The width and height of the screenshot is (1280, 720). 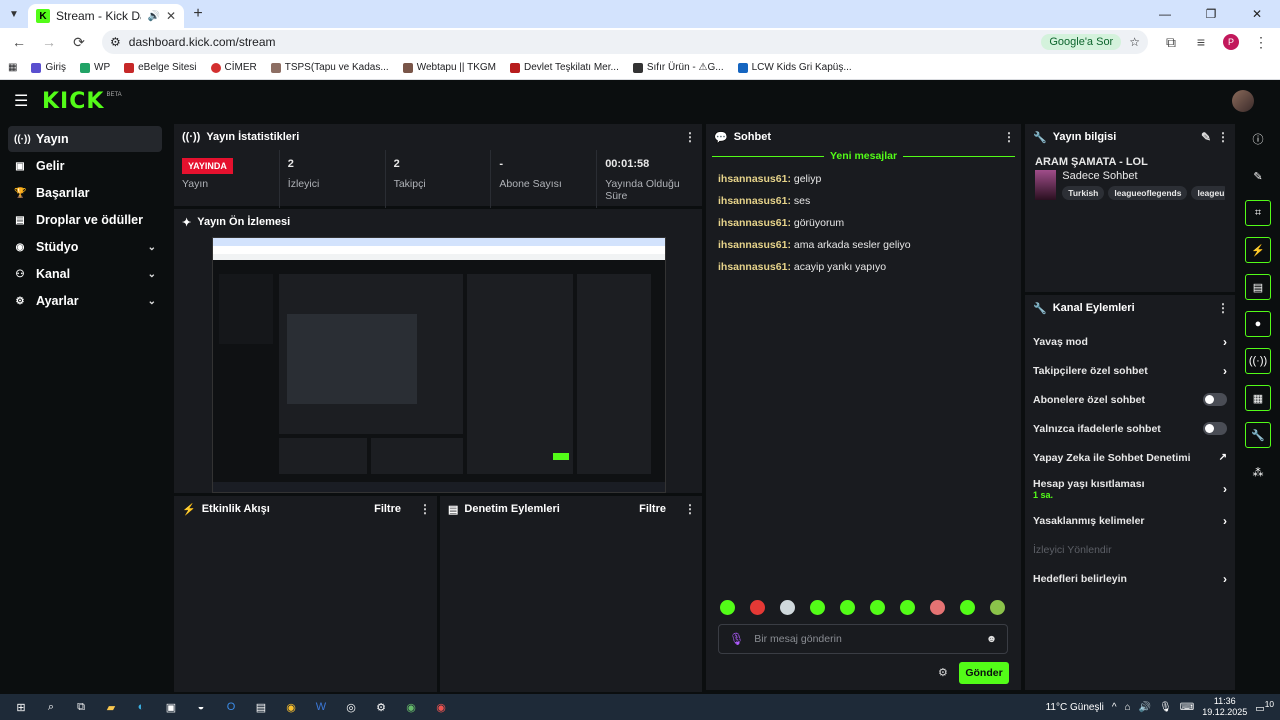 What do you see at coordinates (1130, 489) in the screenshot?
I see `action-account-age: Hesap yaşı kısıtlaması 1 sa. ›` at bounding box center [1130, 489].